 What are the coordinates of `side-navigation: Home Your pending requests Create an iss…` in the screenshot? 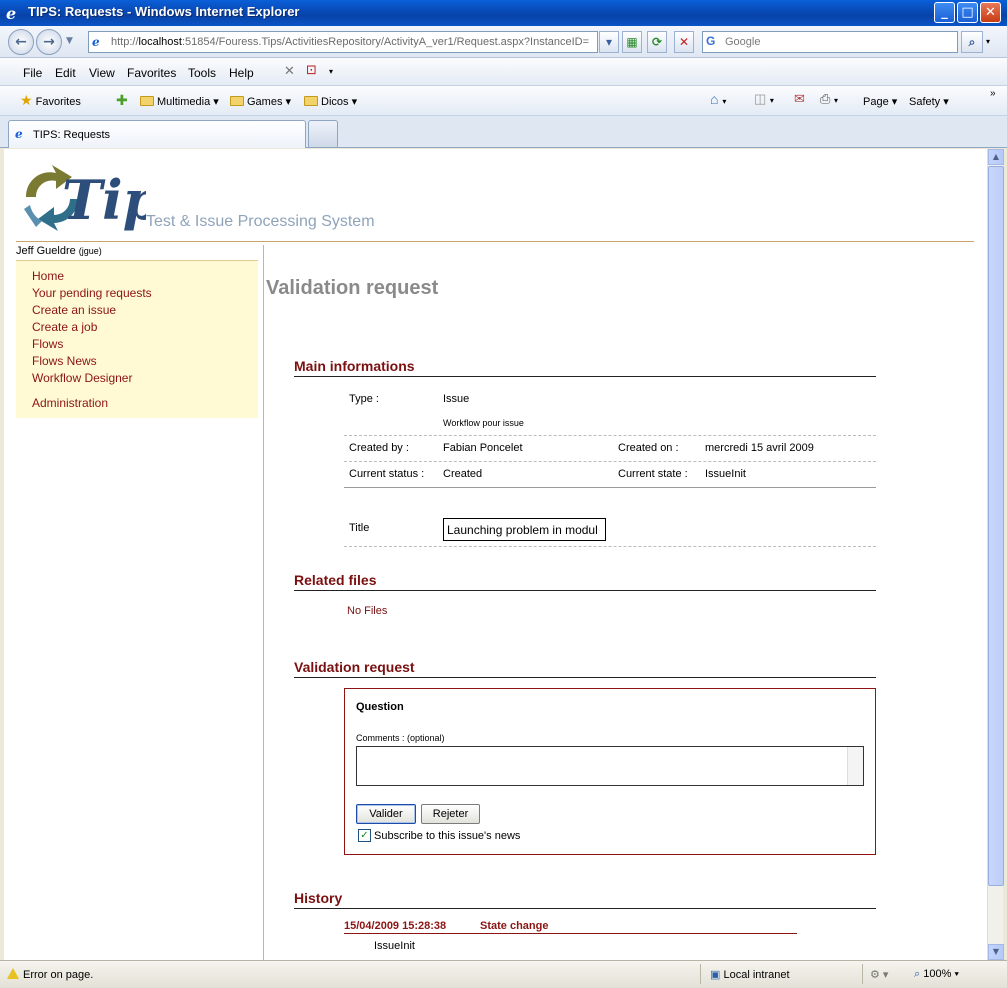 It's located at (137, 339).